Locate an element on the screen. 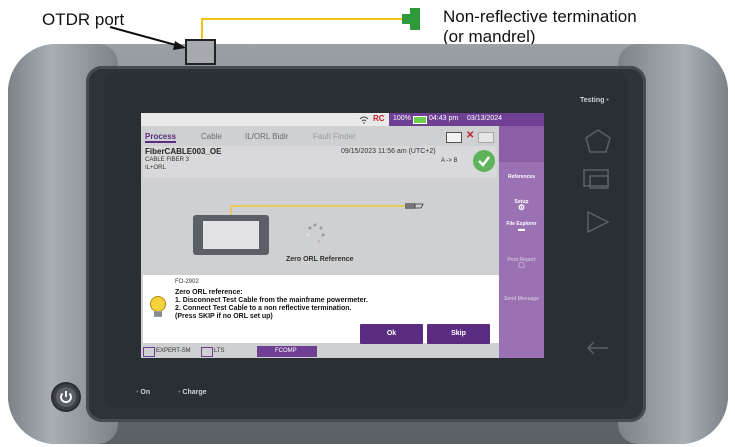 The image size is (735, 447). tab-process: Process is located at coordinates (161, 137).